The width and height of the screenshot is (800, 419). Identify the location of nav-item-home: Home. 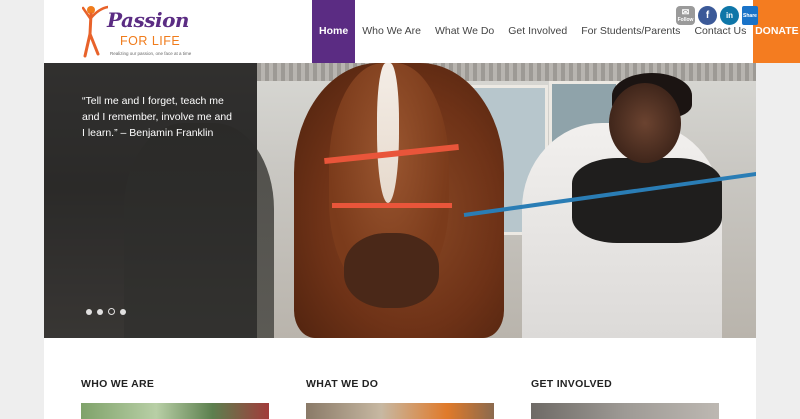
(334, 31).